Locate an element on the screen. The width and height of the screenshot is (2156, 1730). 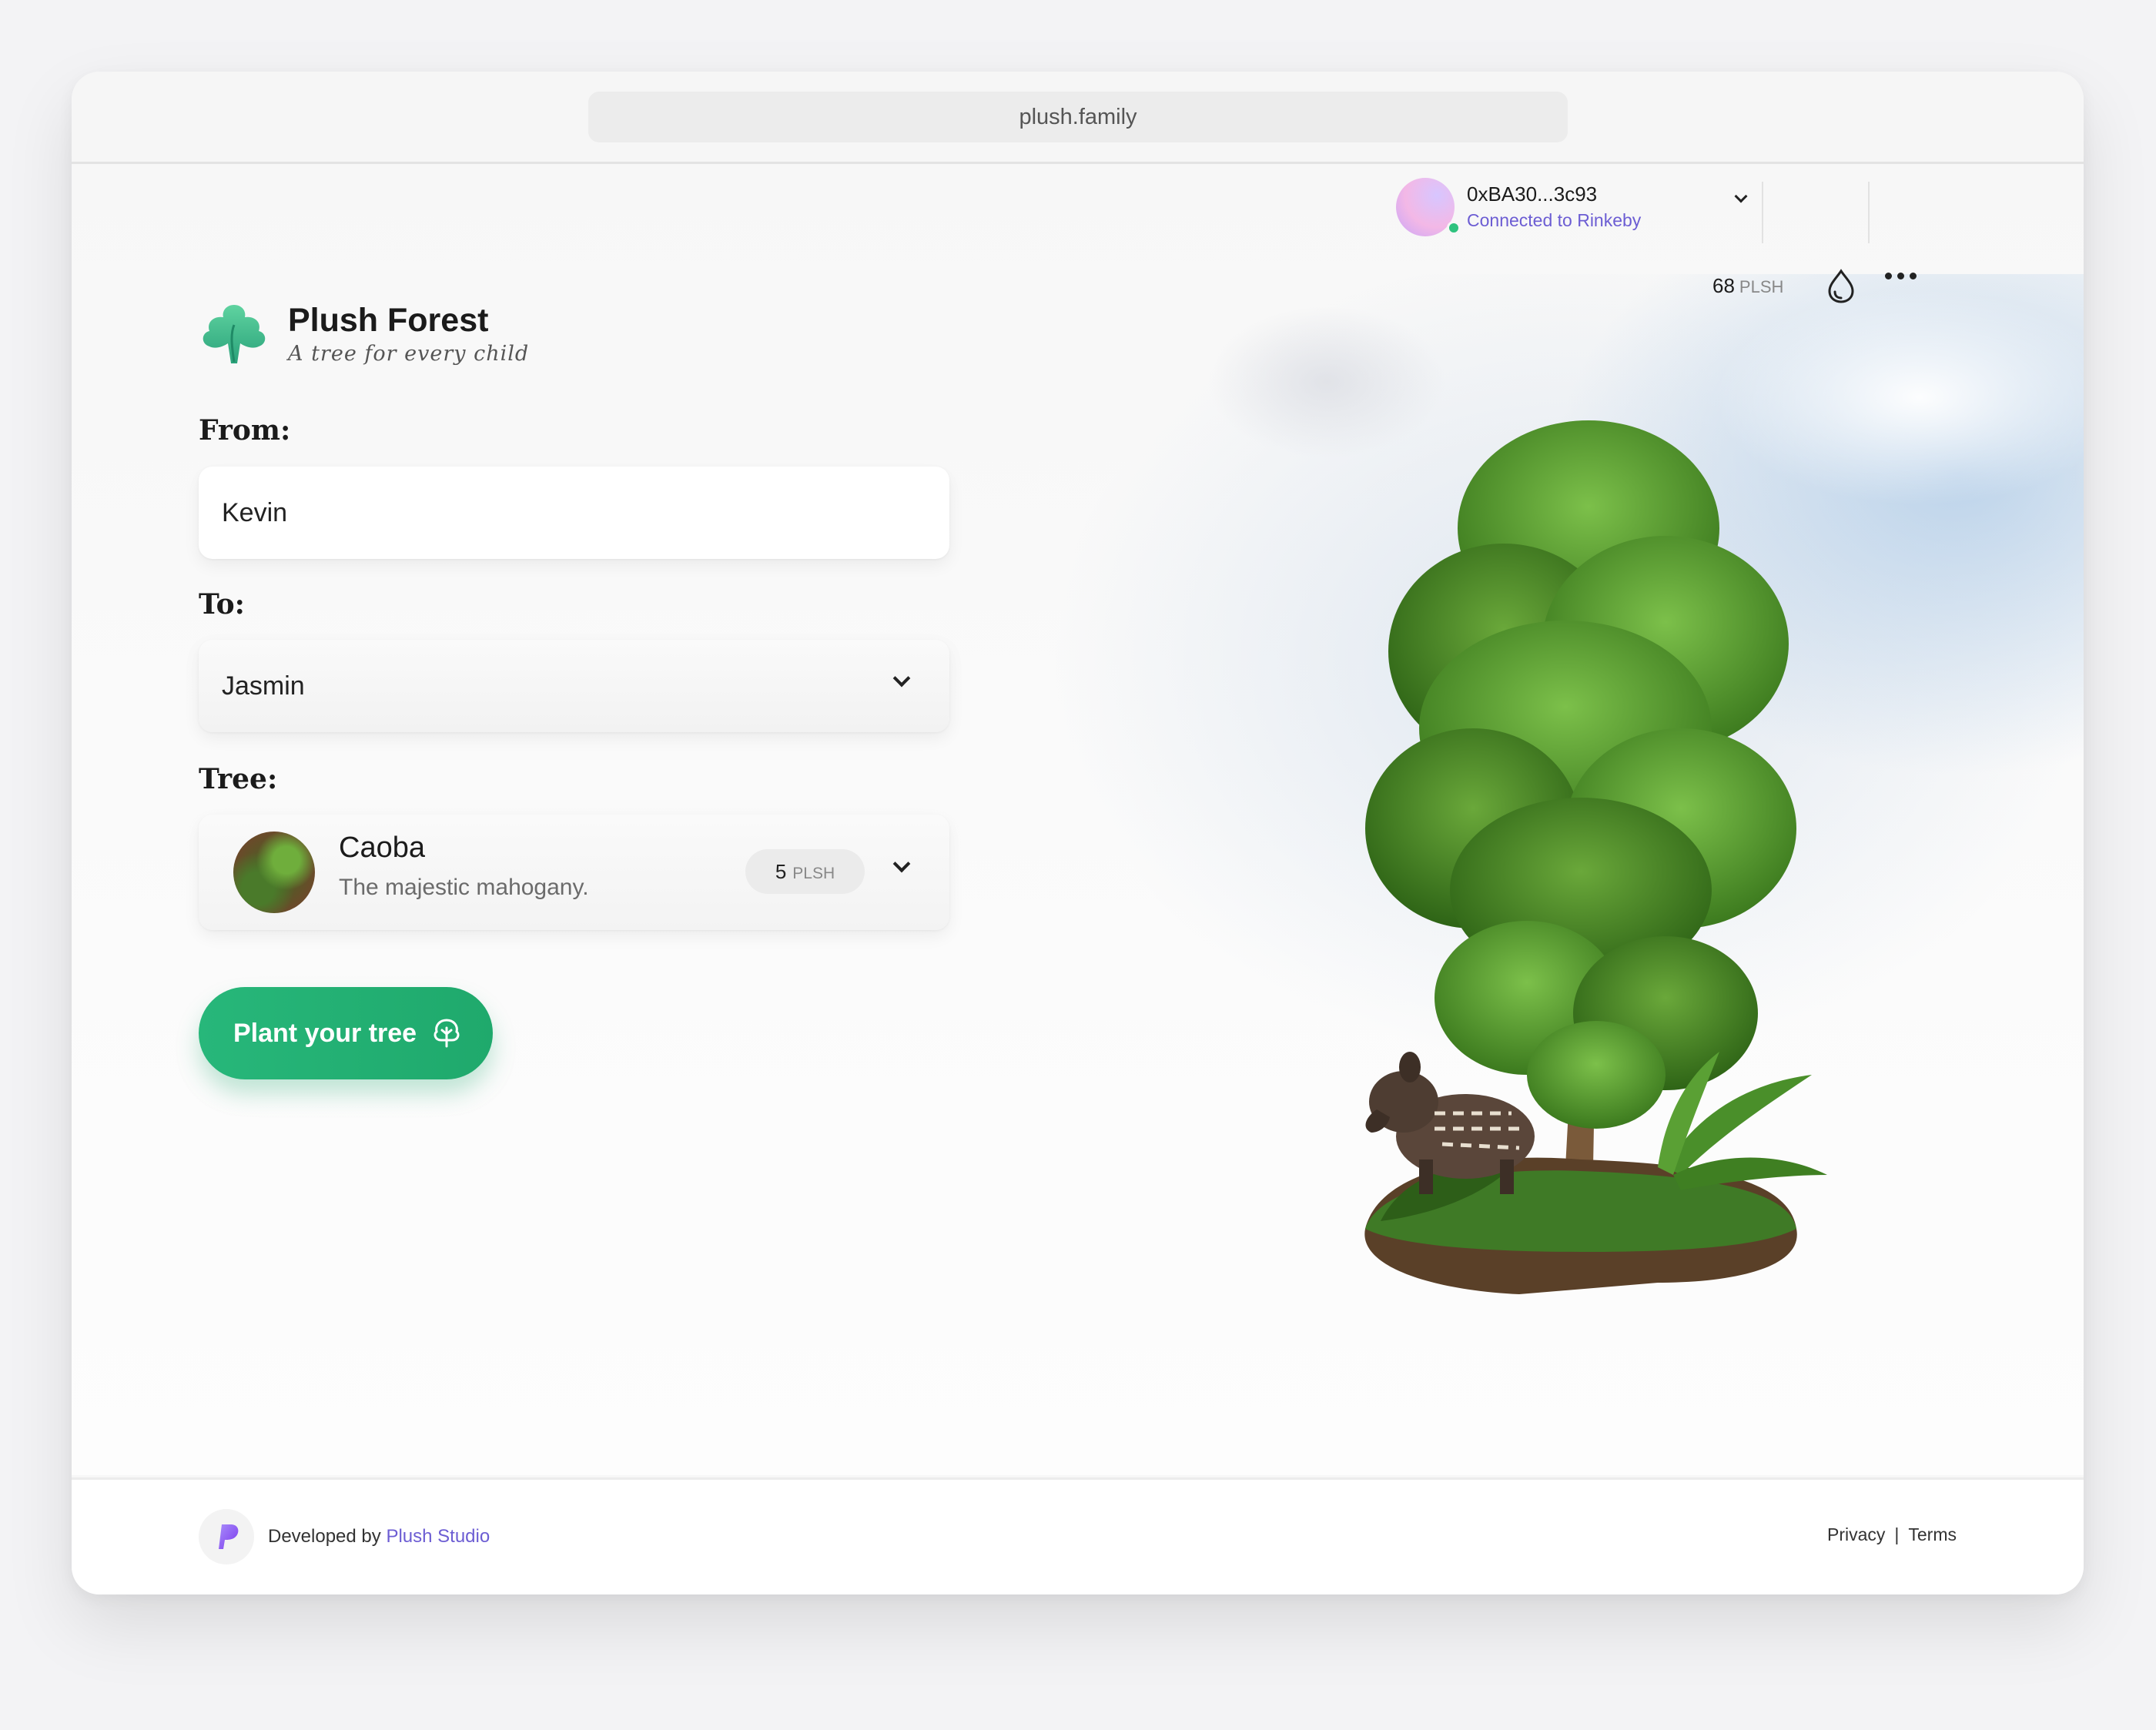
address-bar: plush.family is located at coordinates (1078, 117).